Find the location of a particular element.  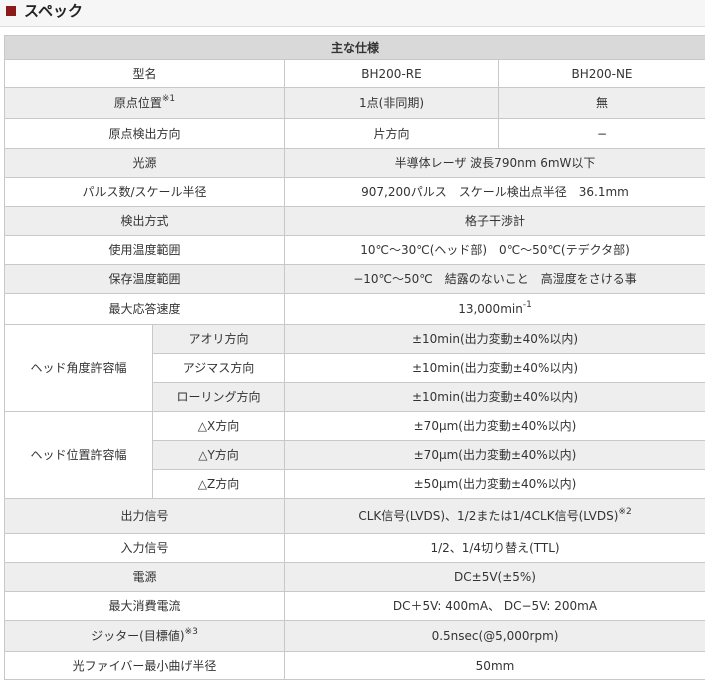

origin-dir-re: 片方向 is located at coordinates (392, 134).